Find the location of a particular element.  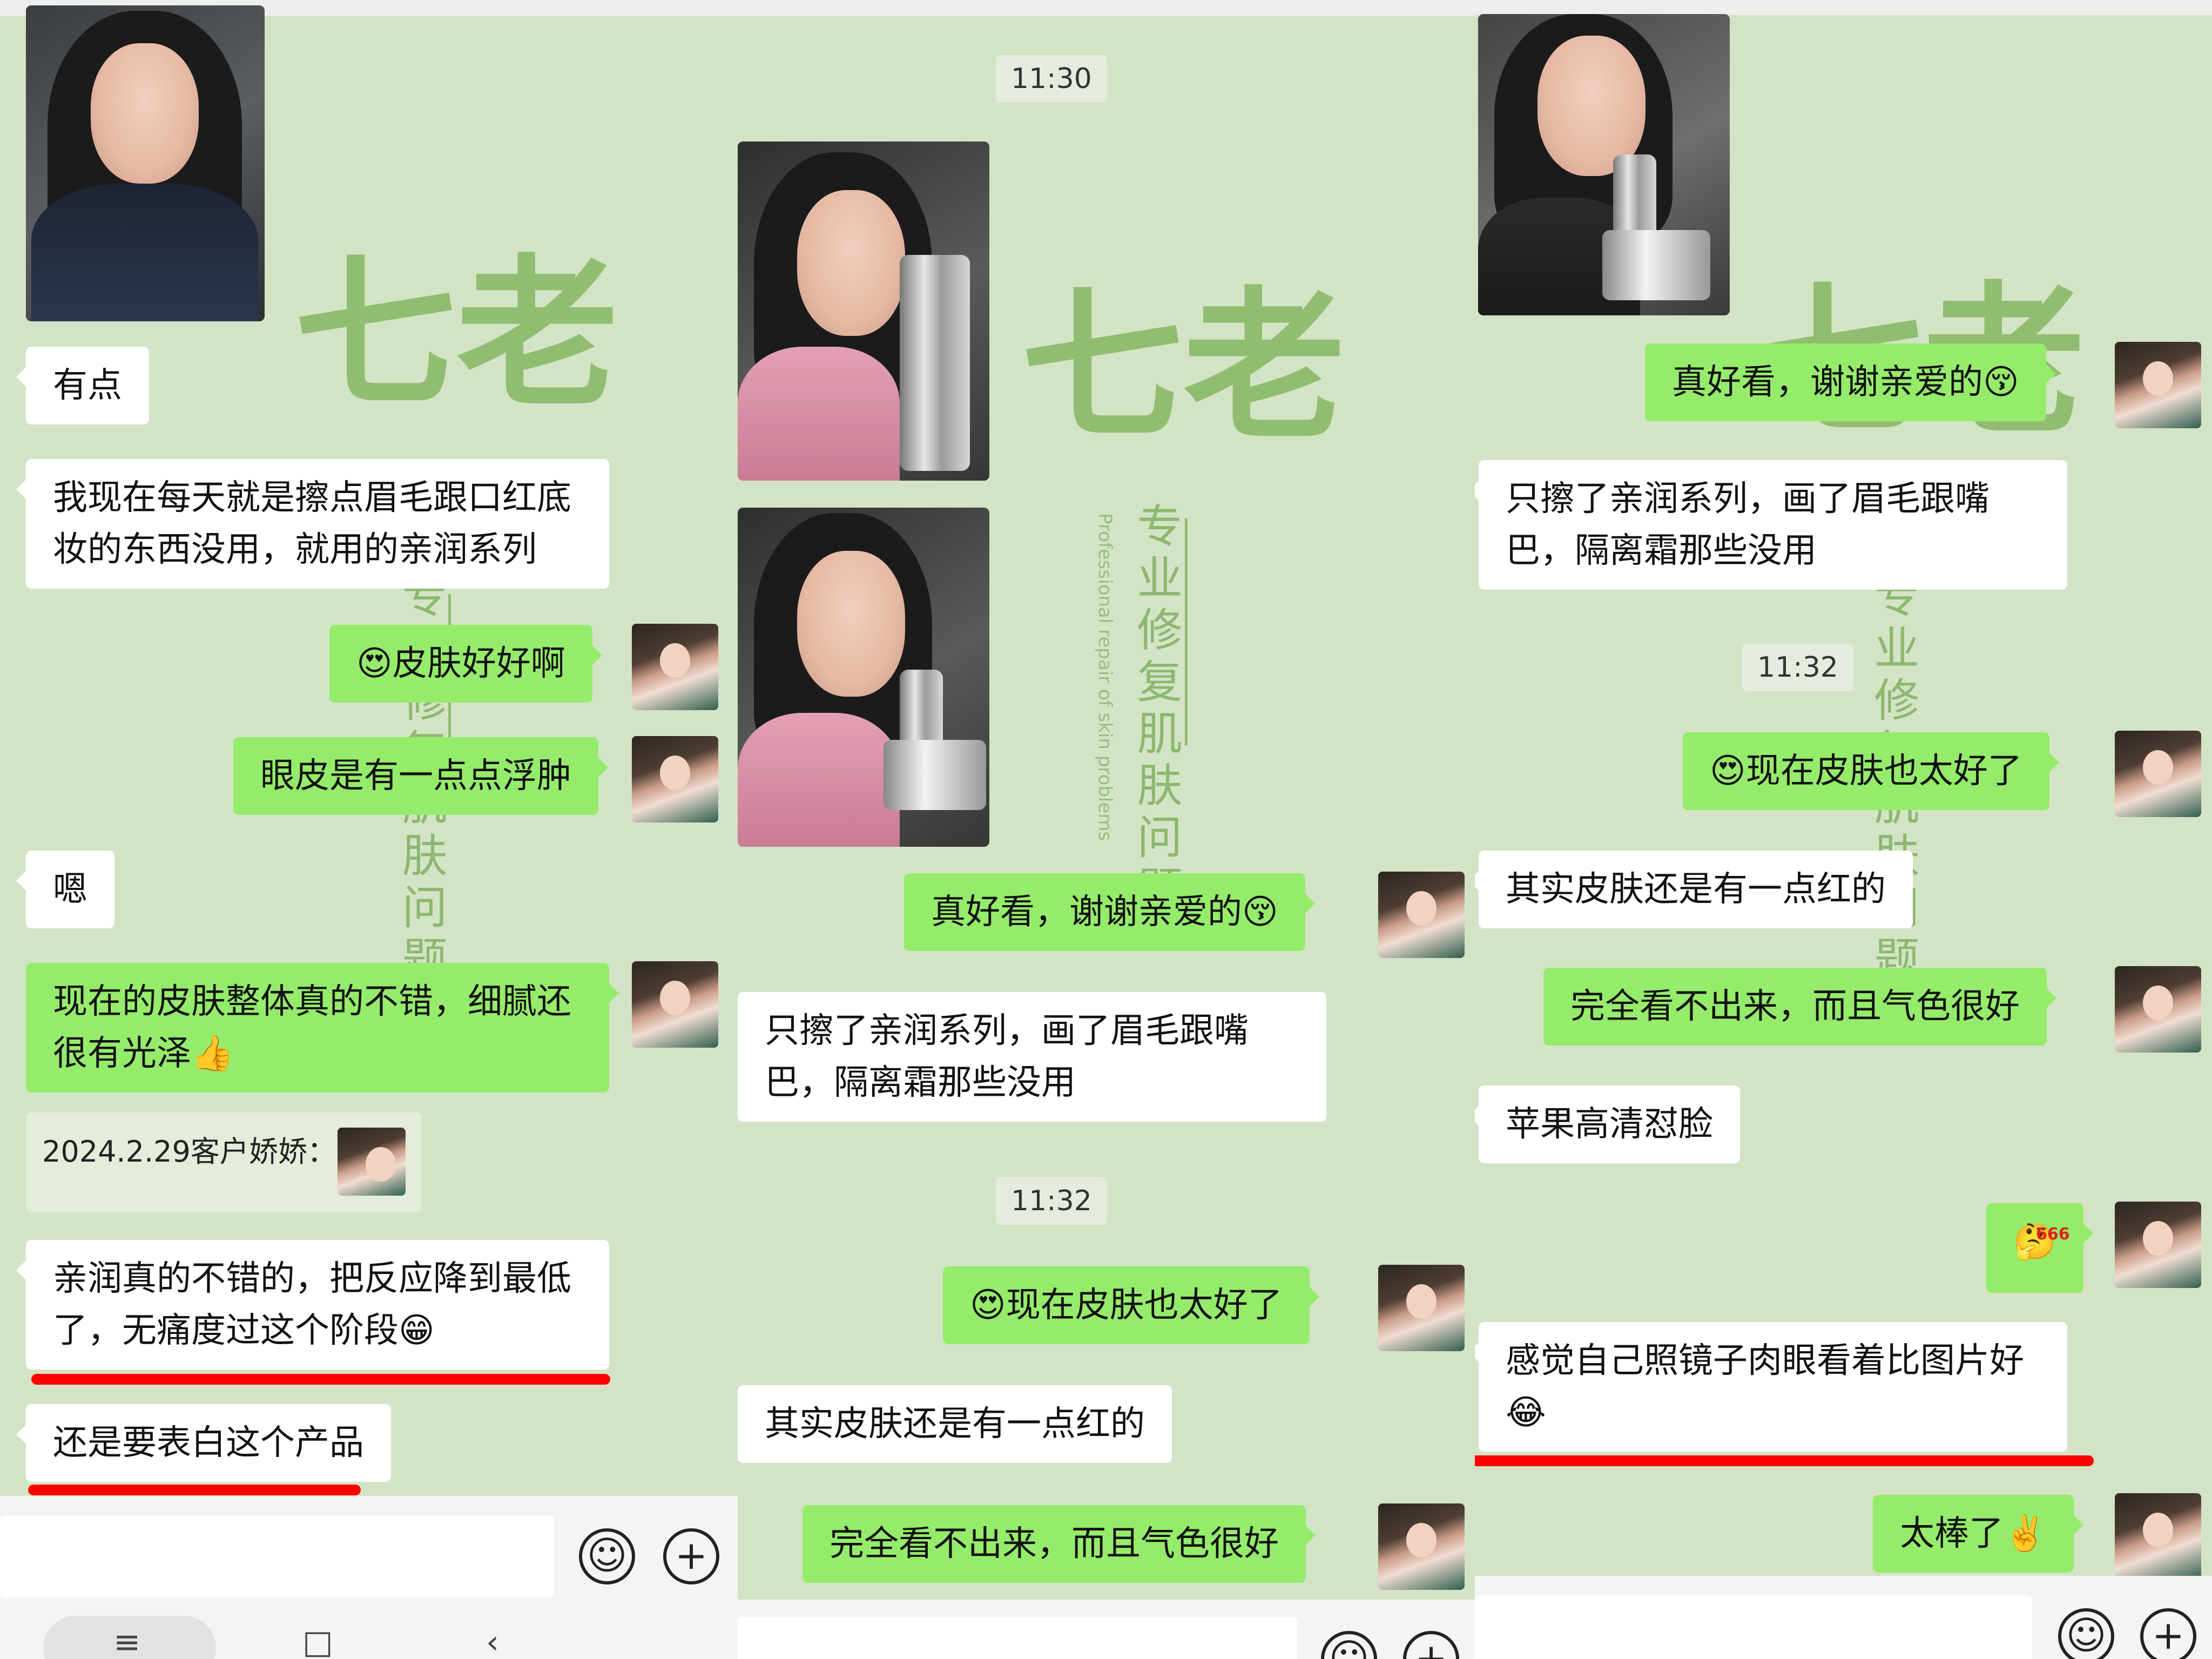

timestamp: 11:30 is located at coordinates (1051, 79).